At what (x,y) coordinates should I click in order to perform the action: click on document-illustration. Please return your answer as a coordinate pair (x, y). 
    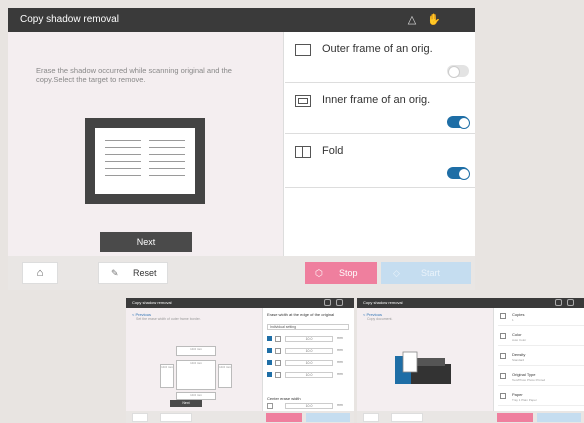
    Looking at the image, I should click on (145, 161).